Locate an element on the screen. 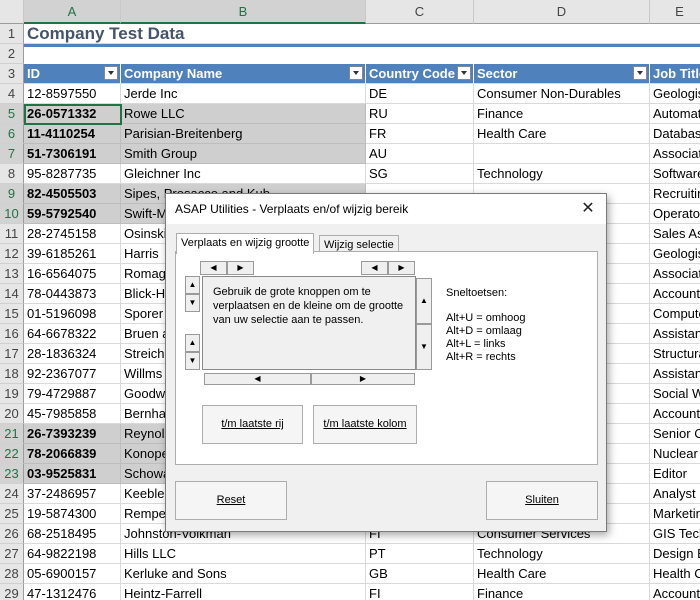  table-cell: Nuclear Po is located at coordinates (675, 454).